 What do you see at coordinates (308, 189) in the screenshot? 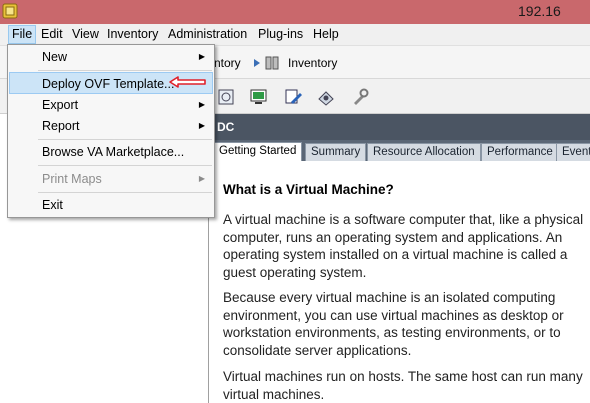
I see `content-heading: What is a Virtual Machine?` at bounding box center [308, 189].